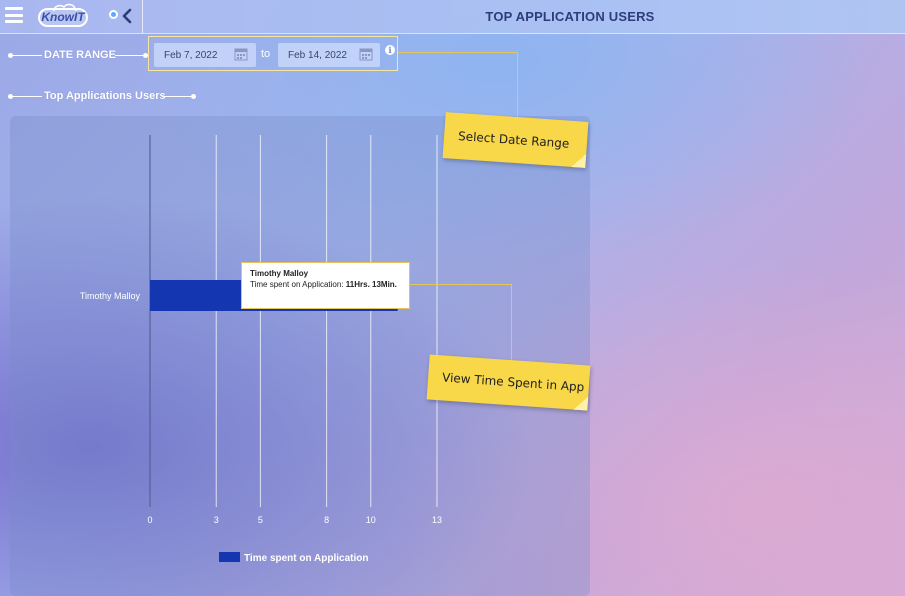 The height and width of the screenshot is (596, 905). What do you see at coordinates (306, 558) in the screenshot?
I see `legend-label: Time spent on Application` at bounding box center [306, 558].